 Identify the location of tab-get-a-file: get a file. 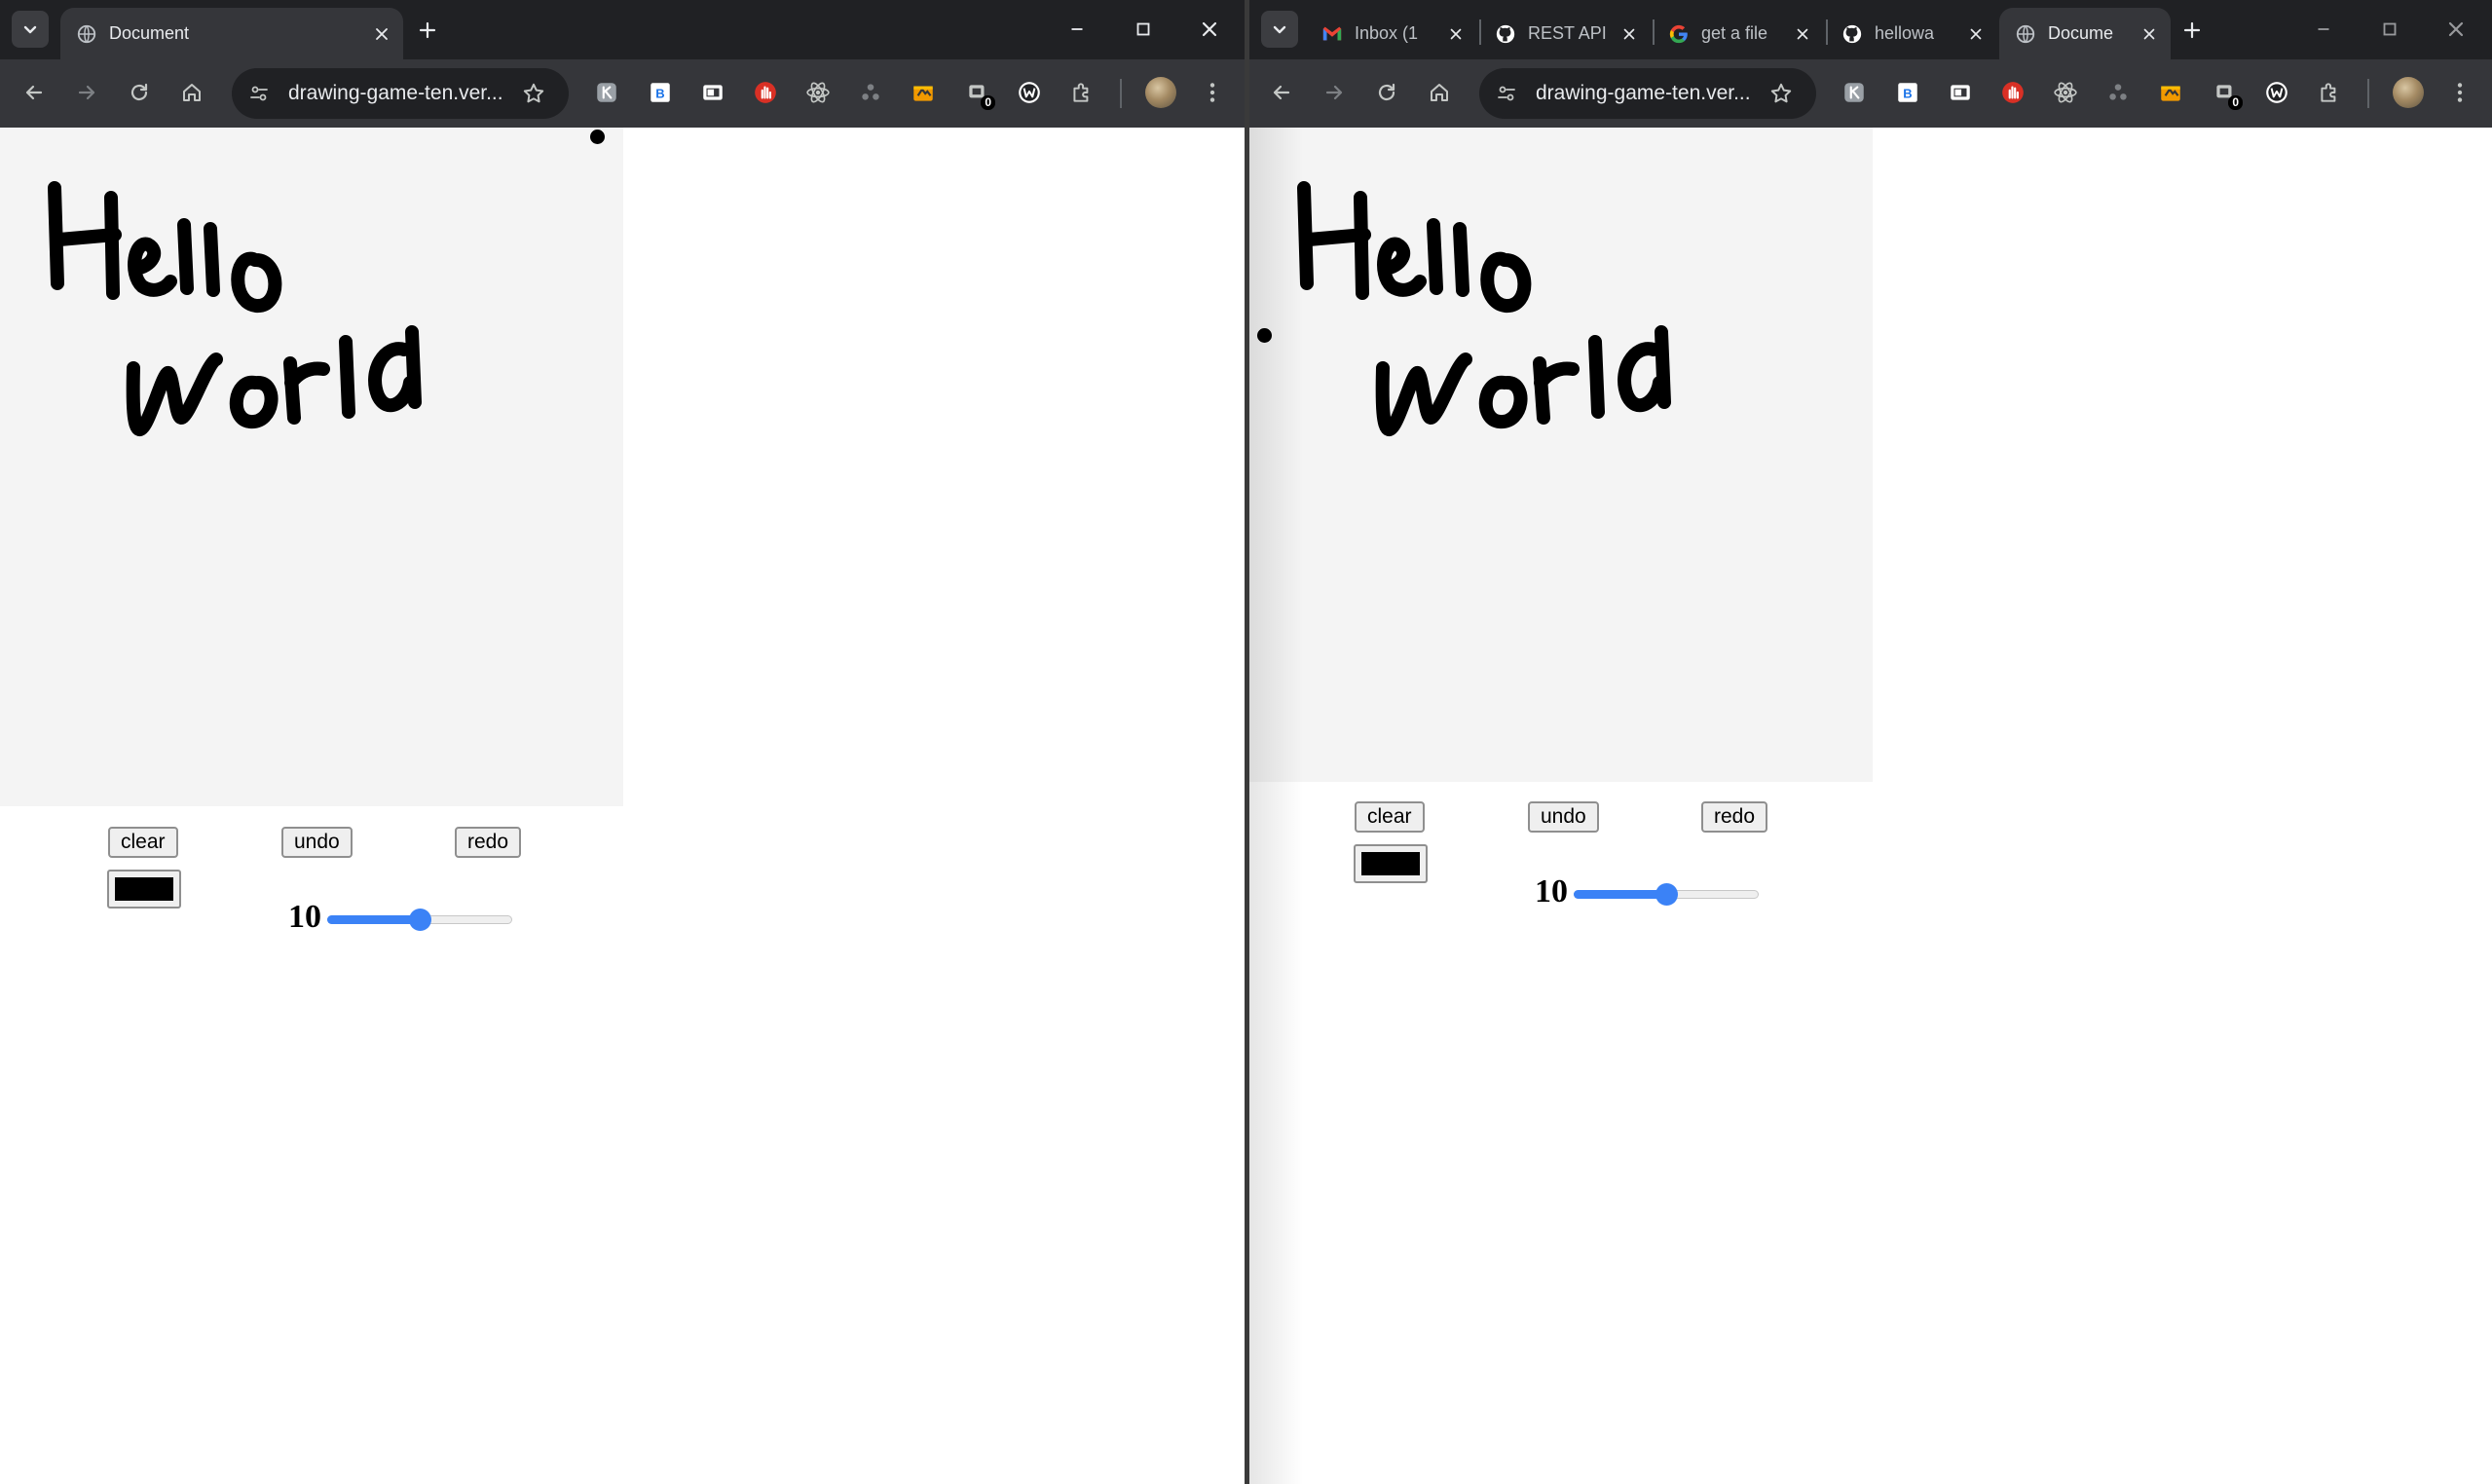
(1739, 33).